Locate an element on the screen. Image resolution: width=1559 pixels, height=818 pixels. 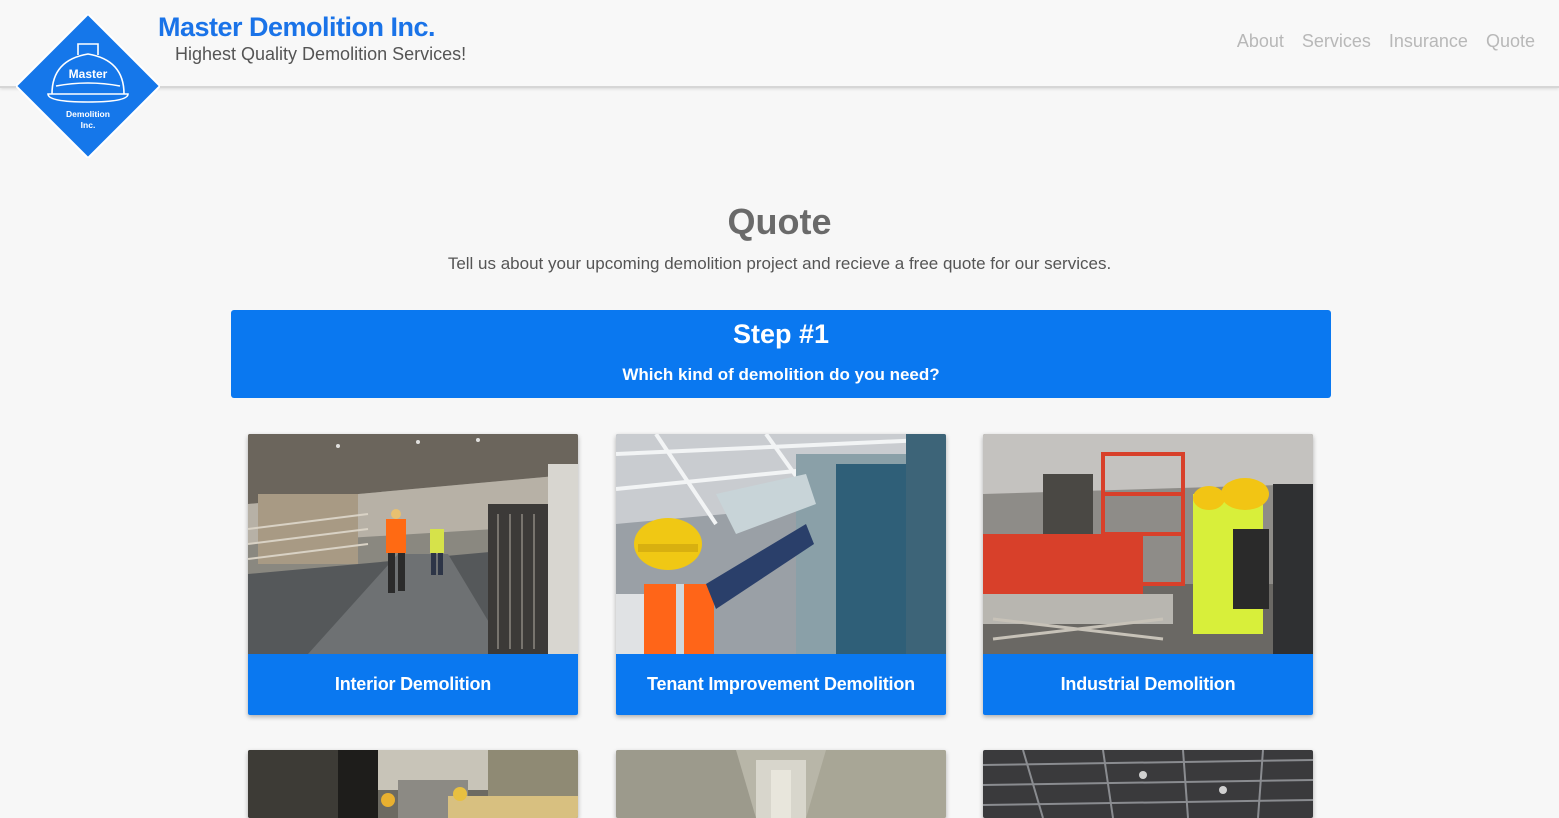
ceiling-grid-photo is located at coordinates (1148, 784).